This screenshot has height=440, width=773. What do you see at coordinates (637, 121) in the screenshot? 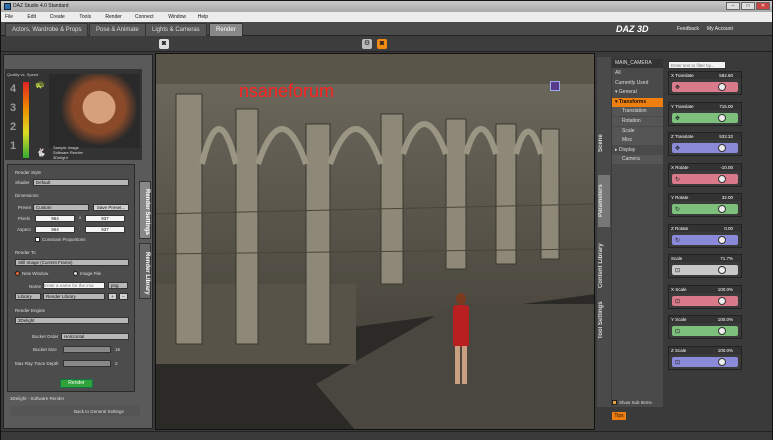
I see `tree-node: Rotation` at bounding box center [637, 121].